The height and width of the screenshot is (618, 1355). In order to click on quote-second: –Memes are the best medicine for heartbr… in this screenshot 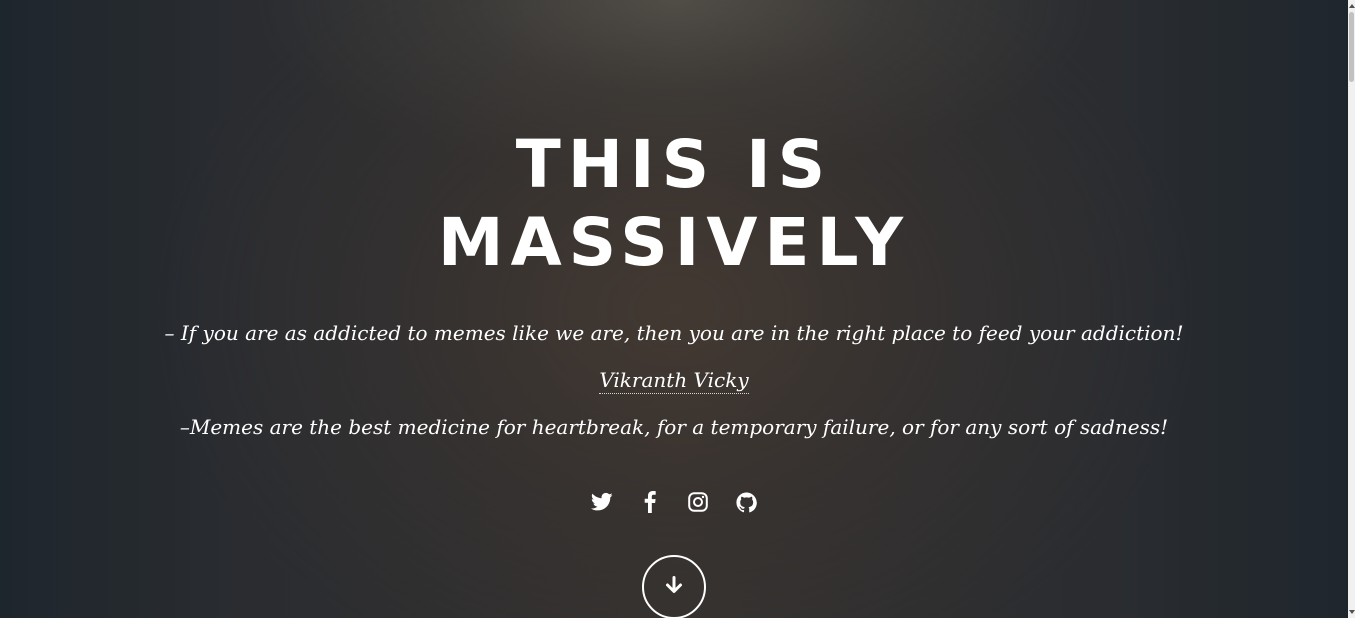, I will do `click(674, 427)`.